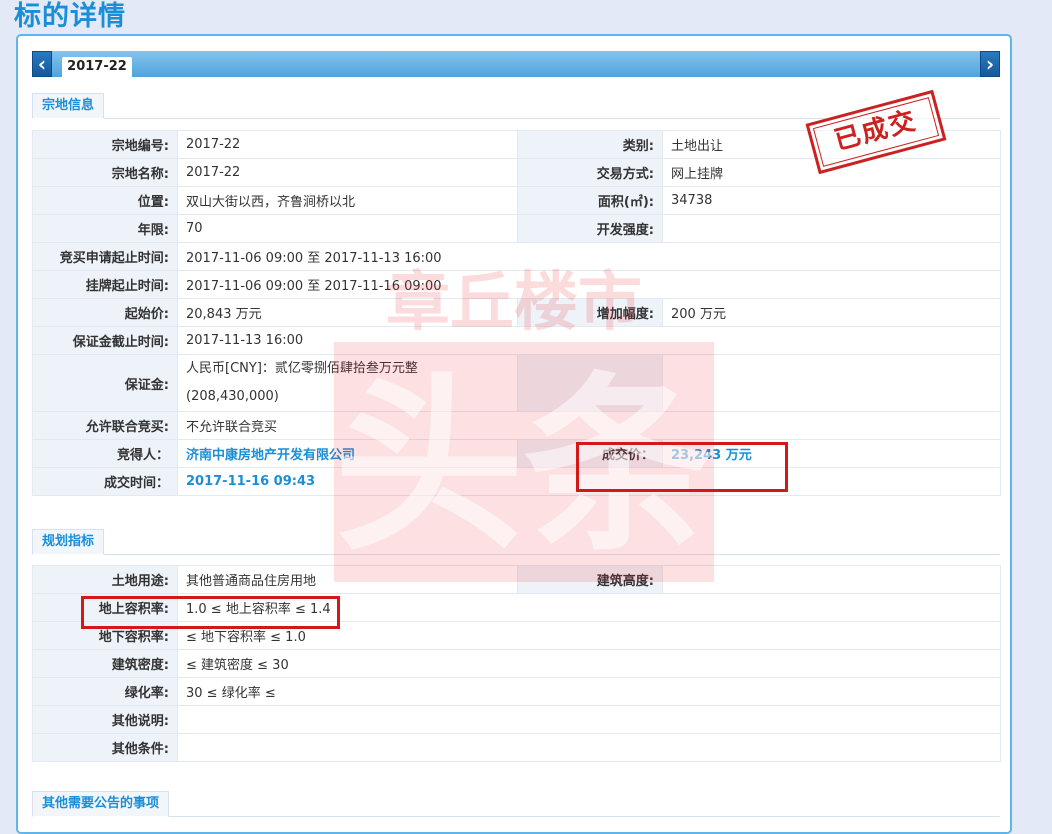 This screenshot has width=1052, height=834. What do you see at coordinates (589, 425) in the screenshot?
I see `field-value: 不允许联合竞买` at bounding box center [589, 425].